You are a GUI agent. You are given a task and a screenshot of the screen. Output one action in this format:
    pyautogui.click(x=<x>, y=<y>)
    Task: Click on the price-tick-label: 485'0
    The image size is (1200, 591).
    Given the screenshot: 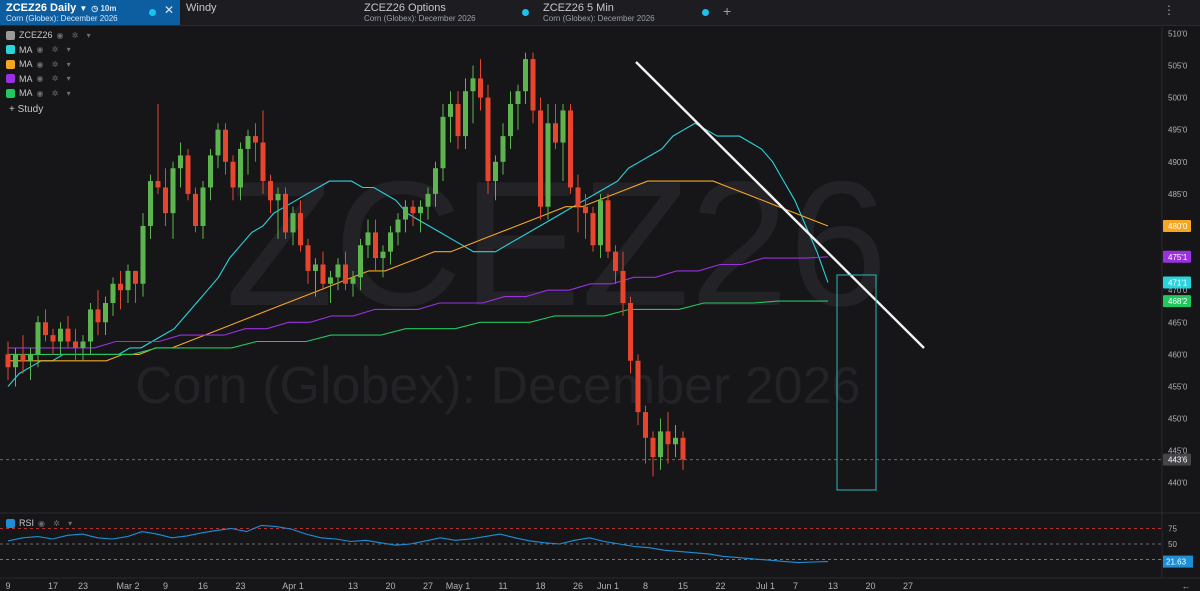 What is the action you would take?
    pyautogui.click(x=1178, y=194)
    